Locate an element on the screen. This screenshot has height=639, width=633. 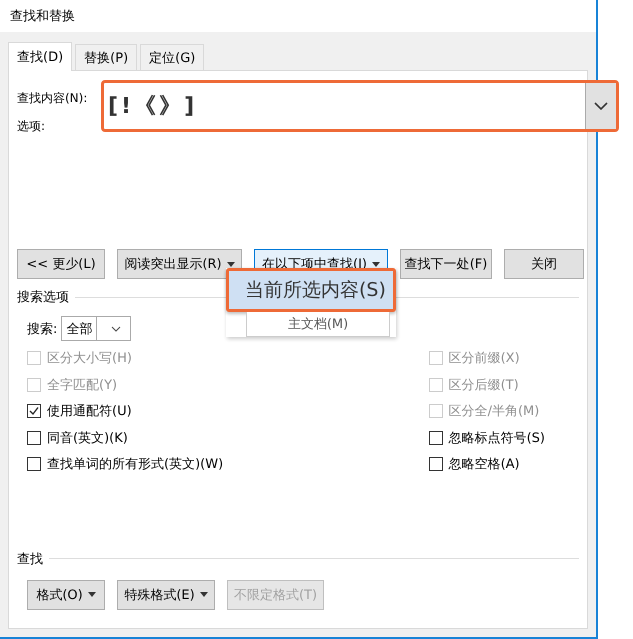
options-label: 选项: is located at coordinates (31, 126).